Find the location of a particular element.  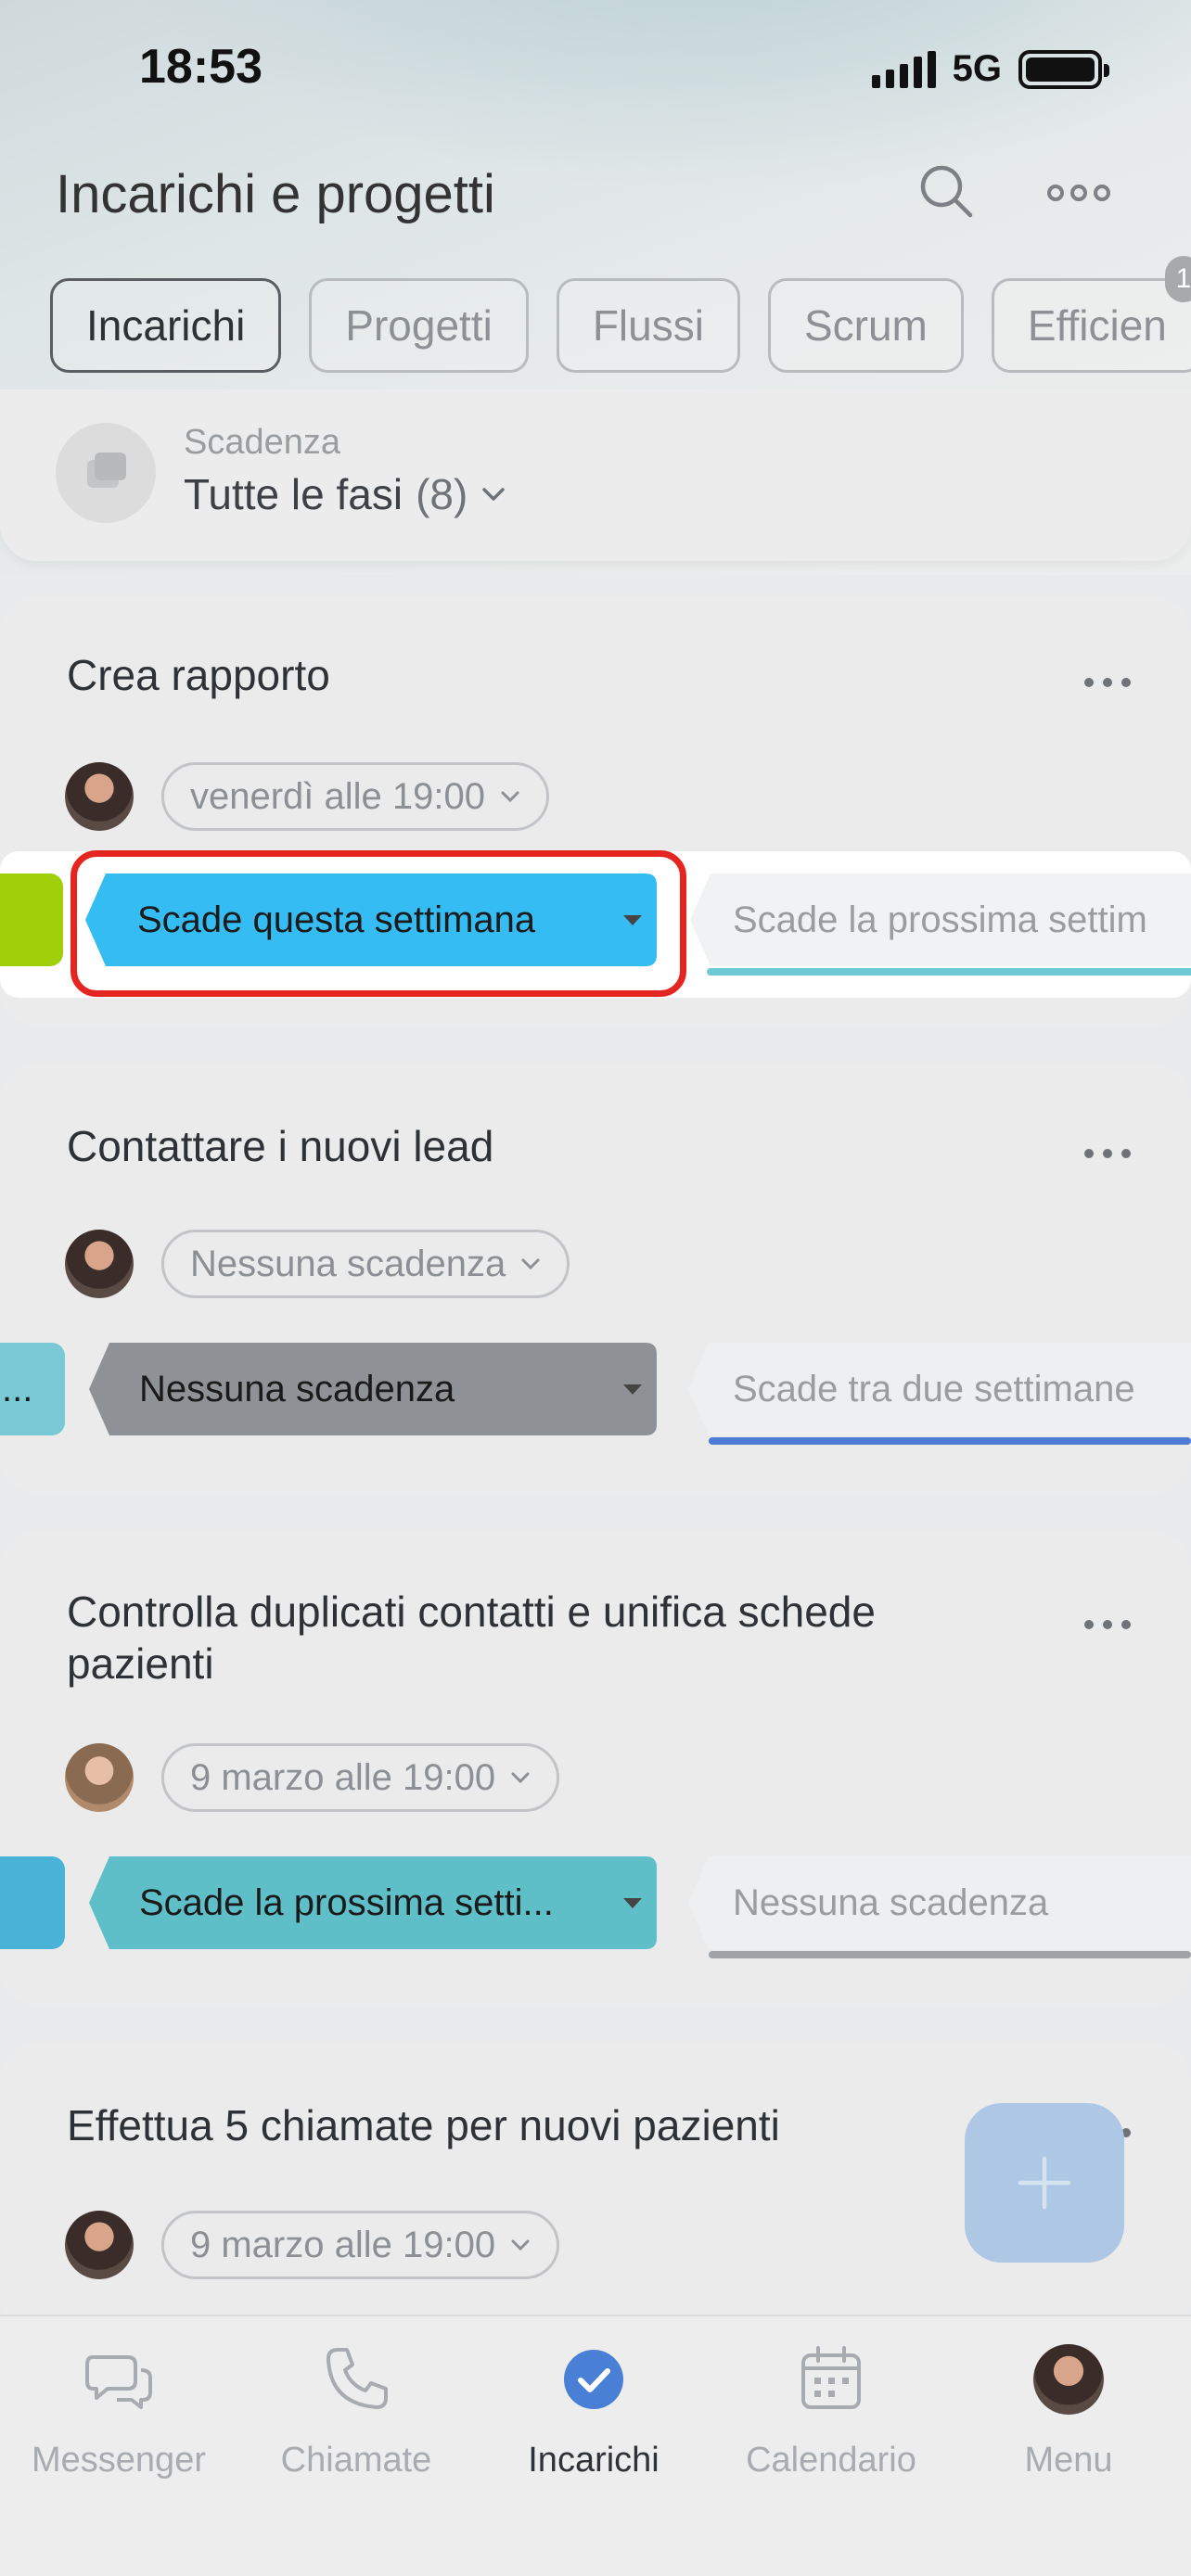

task-title: Contattare i nuovi lead is located at coordinates (280, 1146).